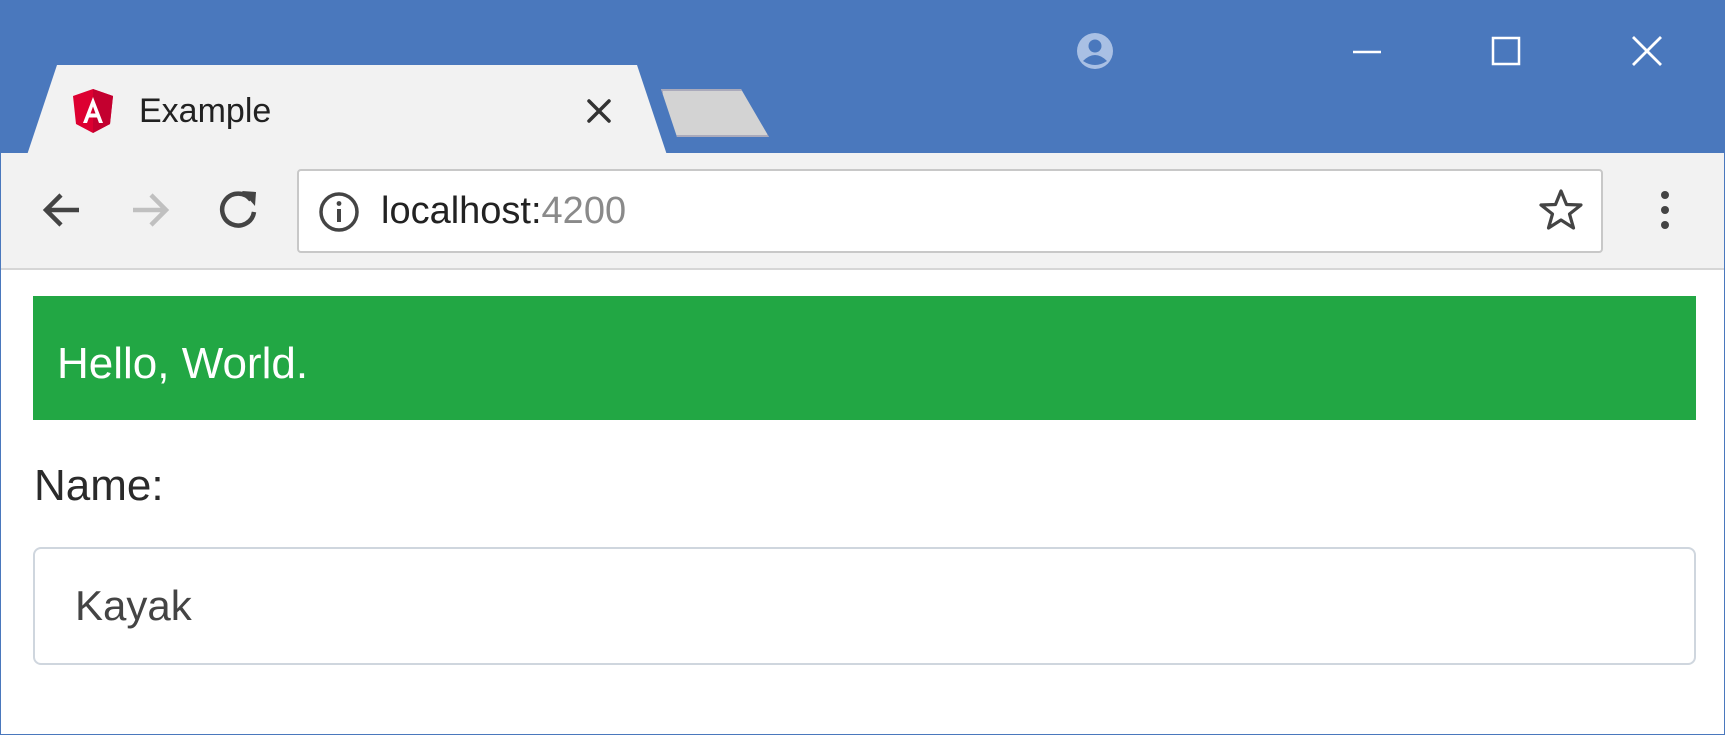  I want to click on url-host: localhost:, so click(461, 211).